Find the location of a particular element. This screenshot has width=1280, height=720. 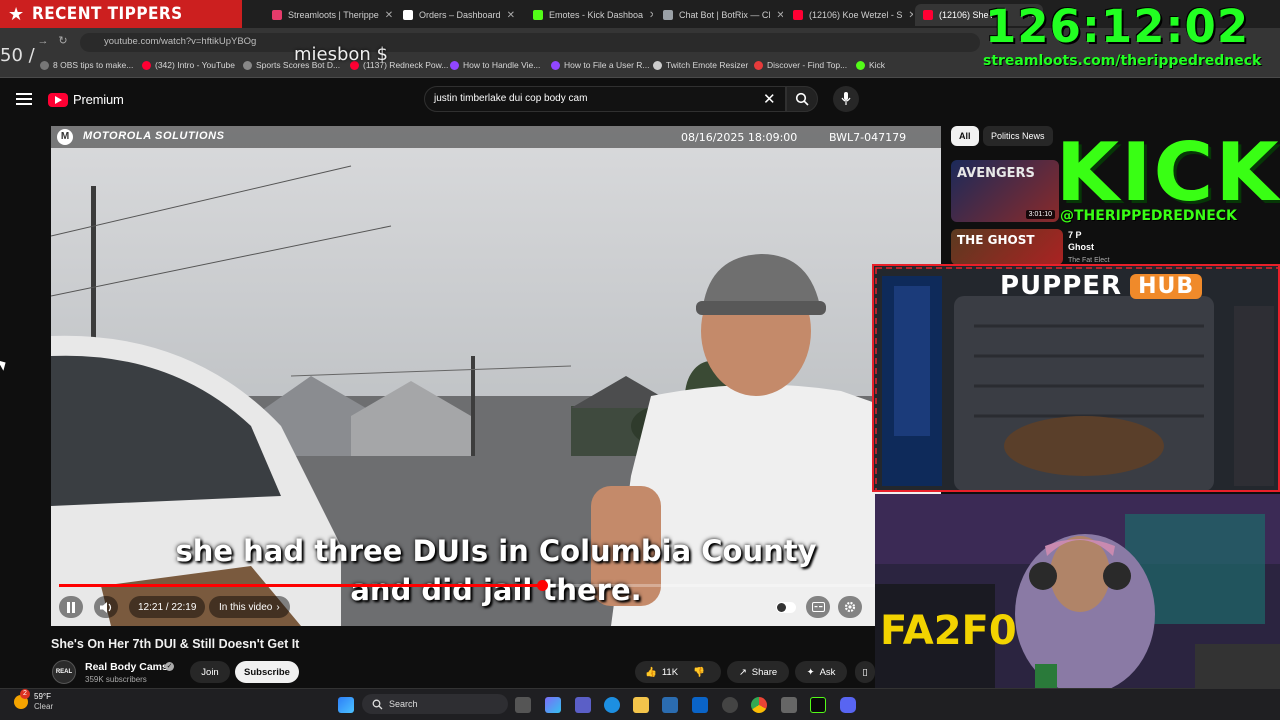

streamloots-url: streamloots.com/therippedredneck is located at coordinates (1122, 61).